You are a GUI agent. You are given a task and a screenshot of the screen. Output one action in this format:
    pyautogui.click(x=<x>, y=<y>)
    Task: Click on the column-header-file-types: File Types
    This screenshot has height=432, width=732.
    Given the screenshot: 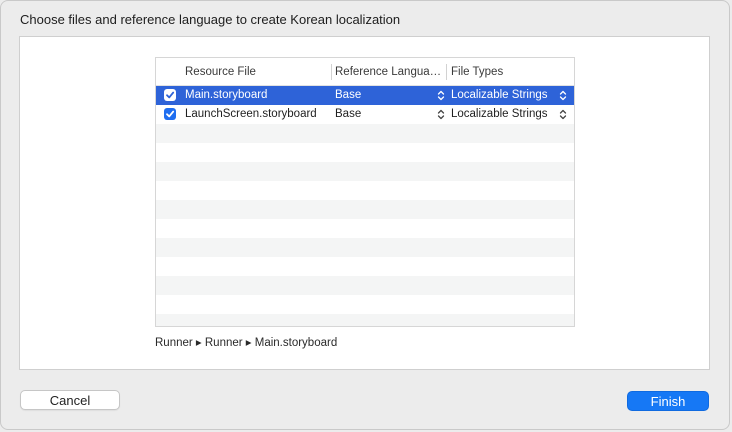 What is the action you would take?
    pyautogui.click(x=506, y=72)
    